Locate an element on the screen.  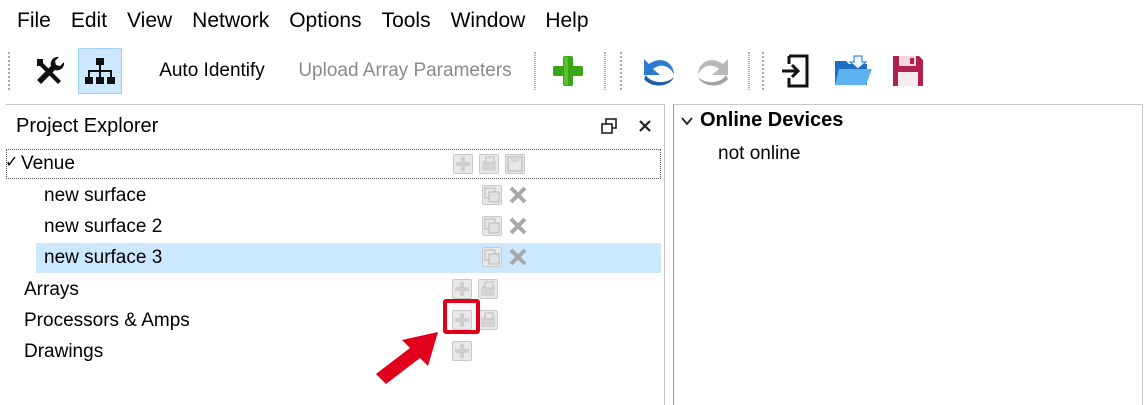
menu-file: File is located at coordinates (37, 21).